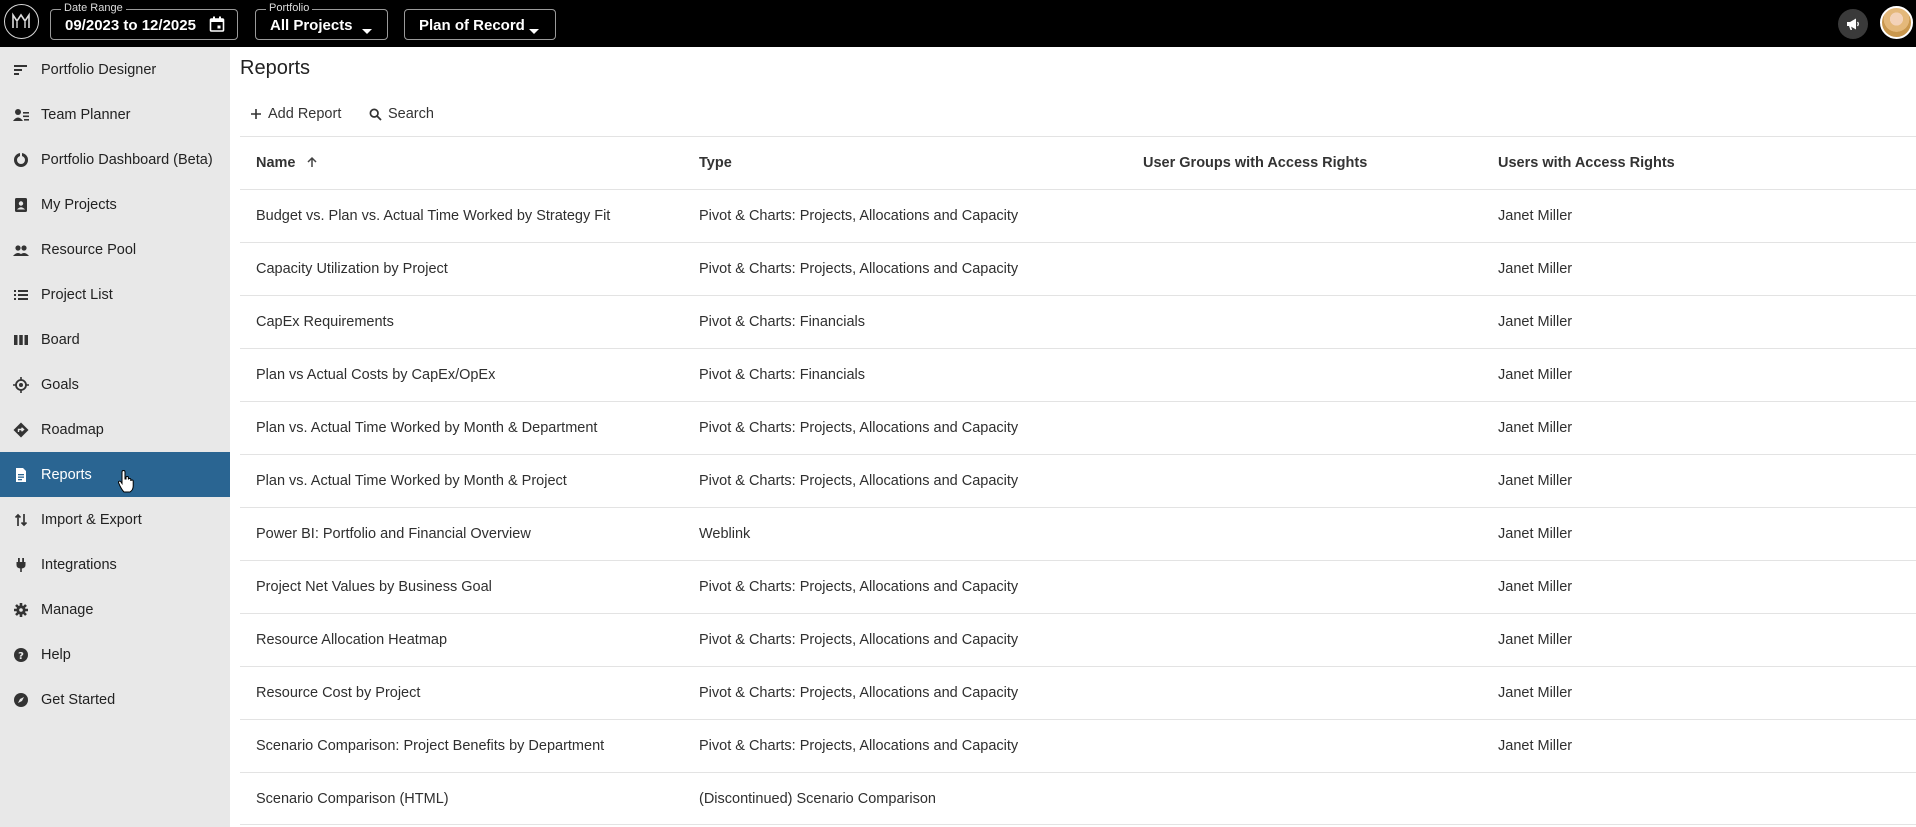  Describe the element at coordinates (115, 249) in the screenshot. I see `sidebar-item-resource-pool: Resource Pool` at that location.